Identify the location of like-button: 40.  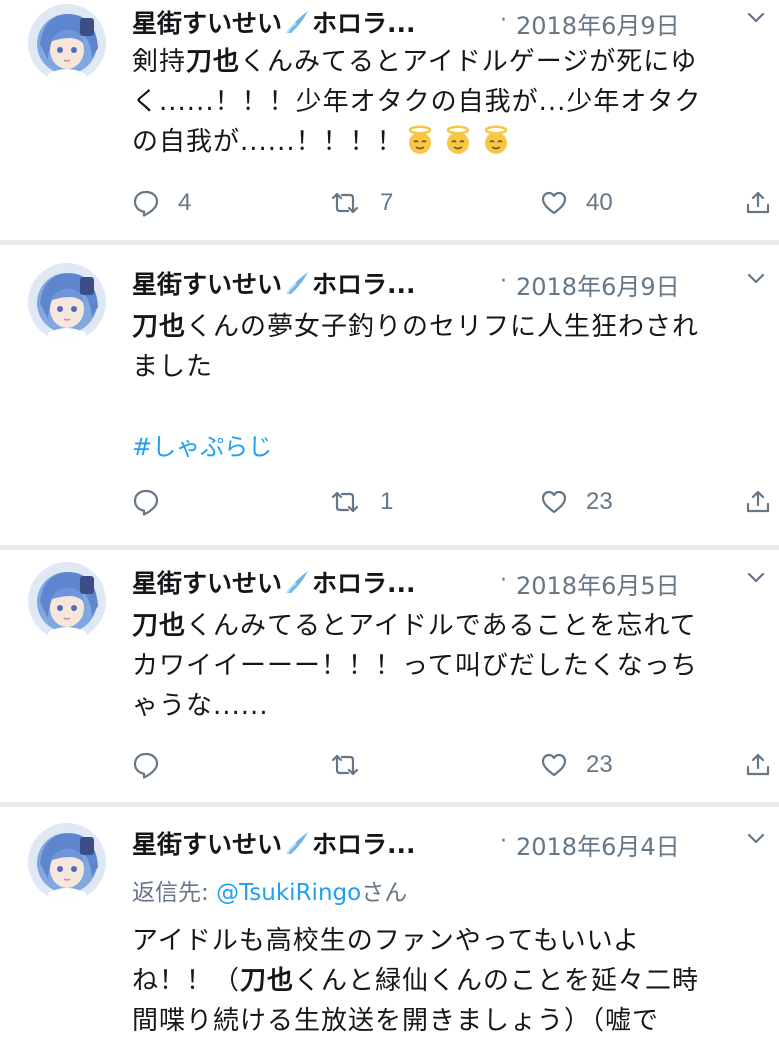
(576, 203).